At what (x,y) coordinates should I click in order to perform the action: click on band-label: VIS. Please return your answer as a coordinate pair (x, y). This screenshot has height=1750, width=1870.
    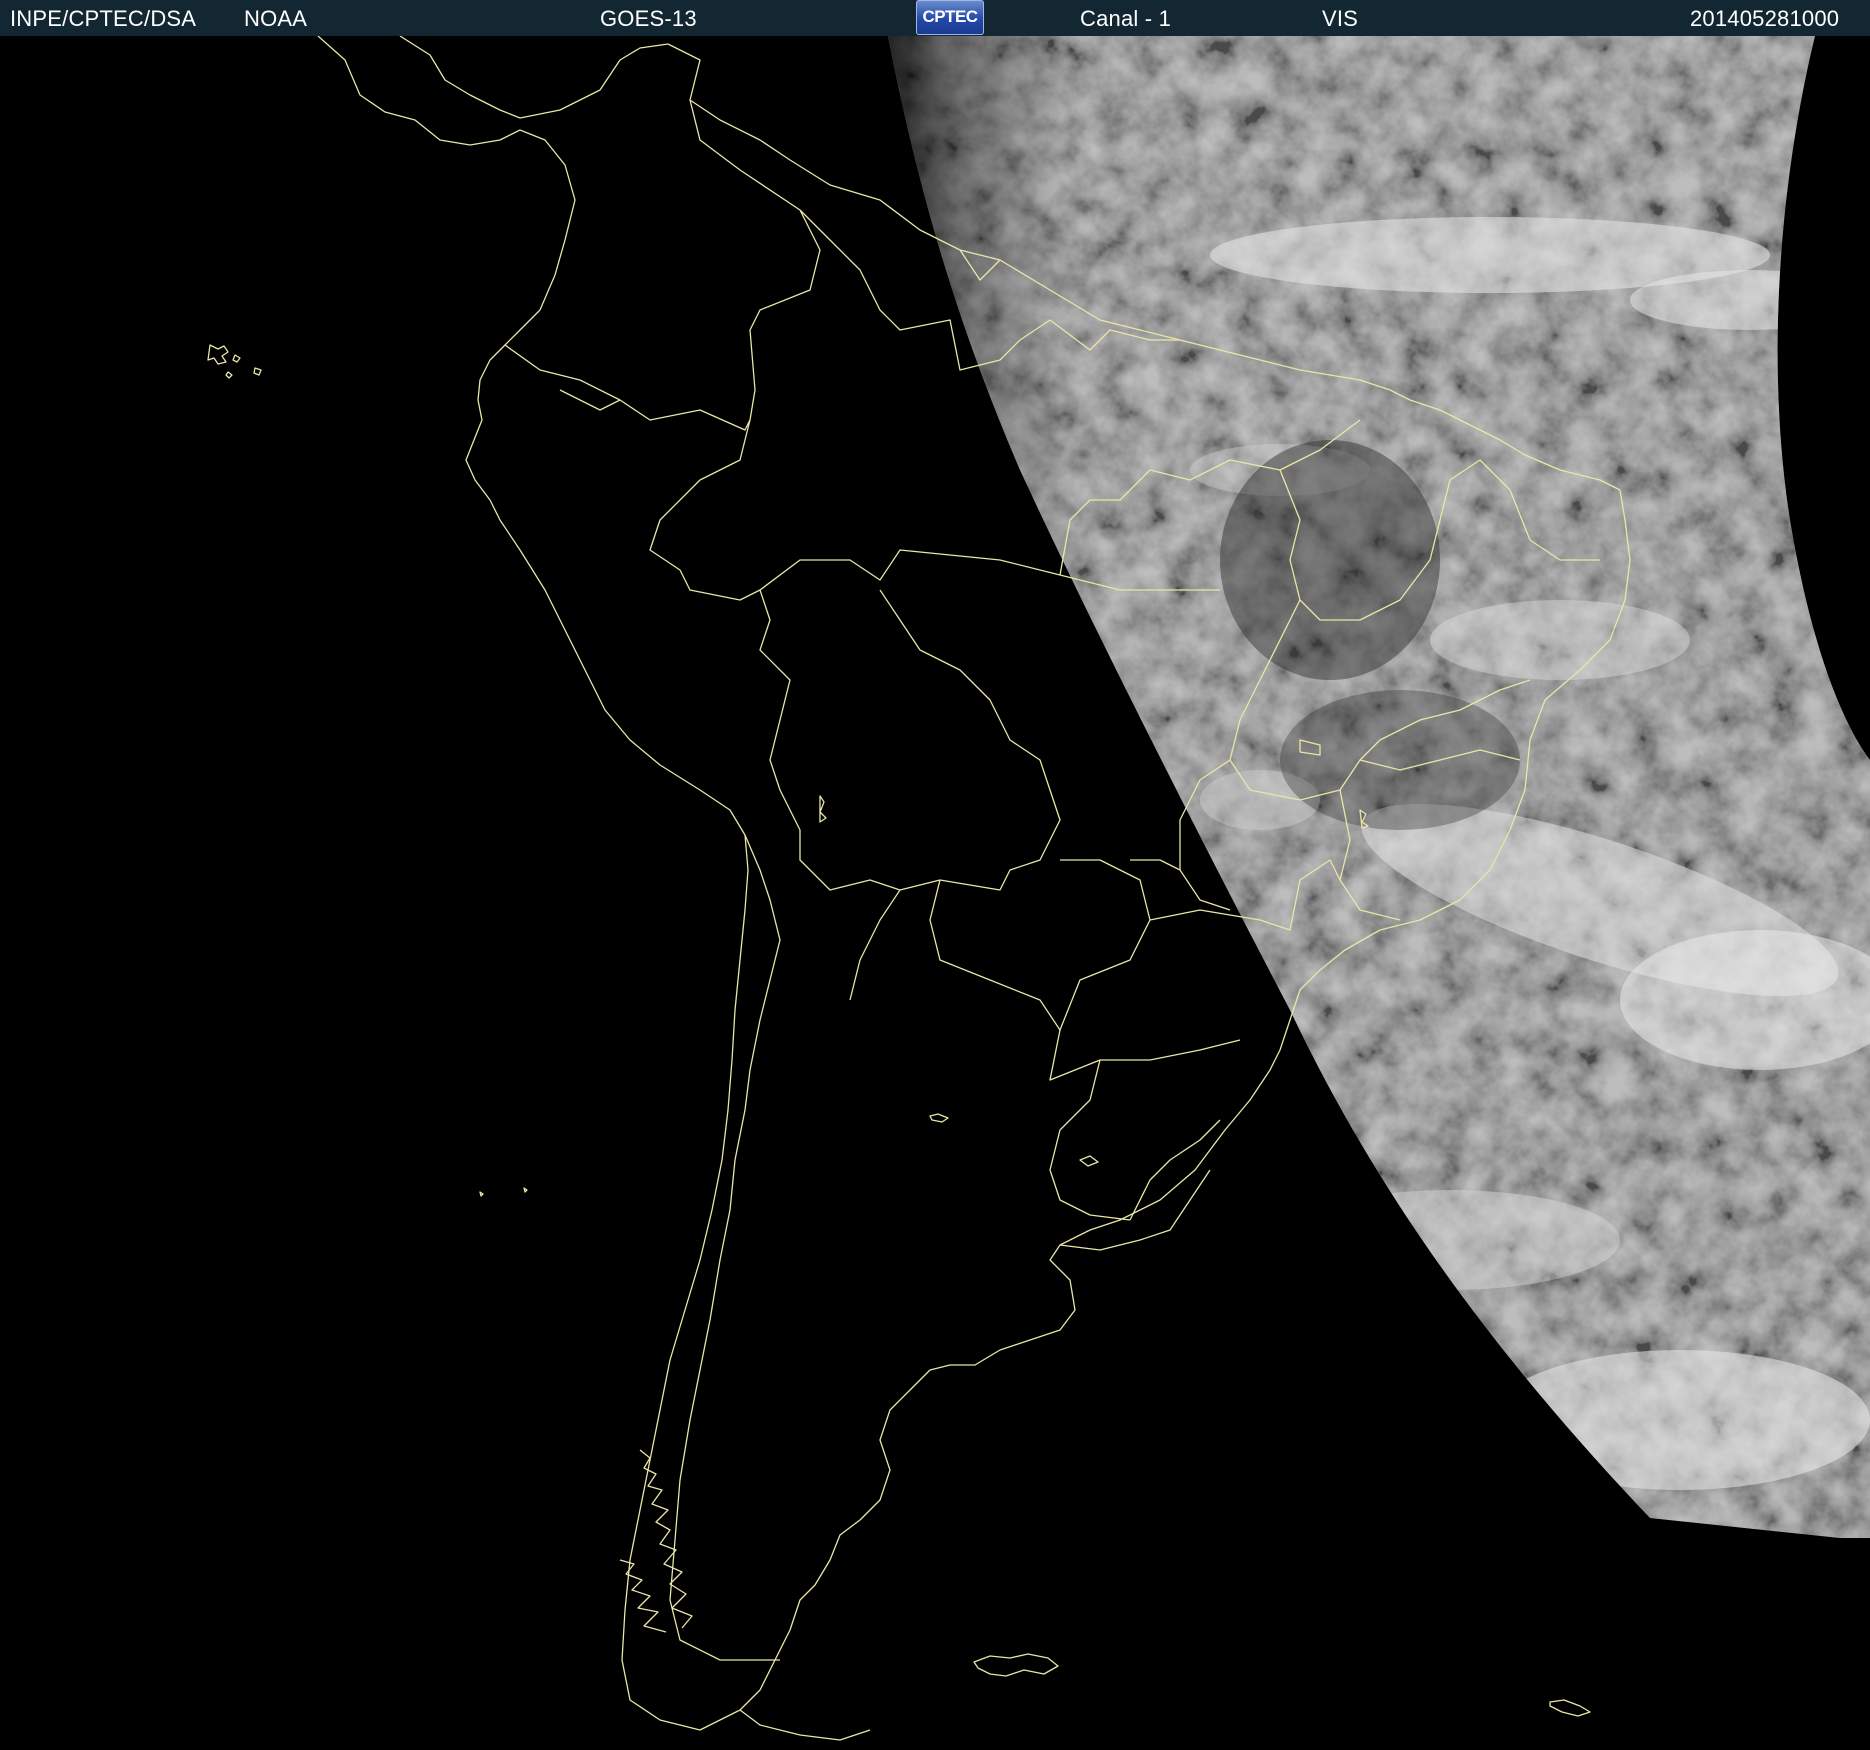
    Looking at the image, I should click on (1340, 18).